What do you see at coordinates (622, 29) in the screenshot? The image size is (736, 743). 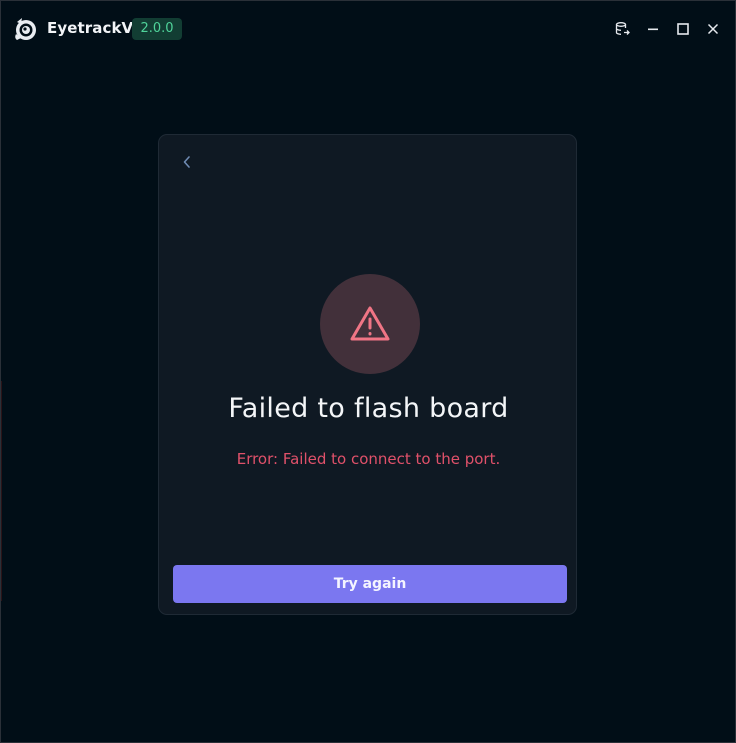 I see `database-export-icon` at bounding box center [622, 29].